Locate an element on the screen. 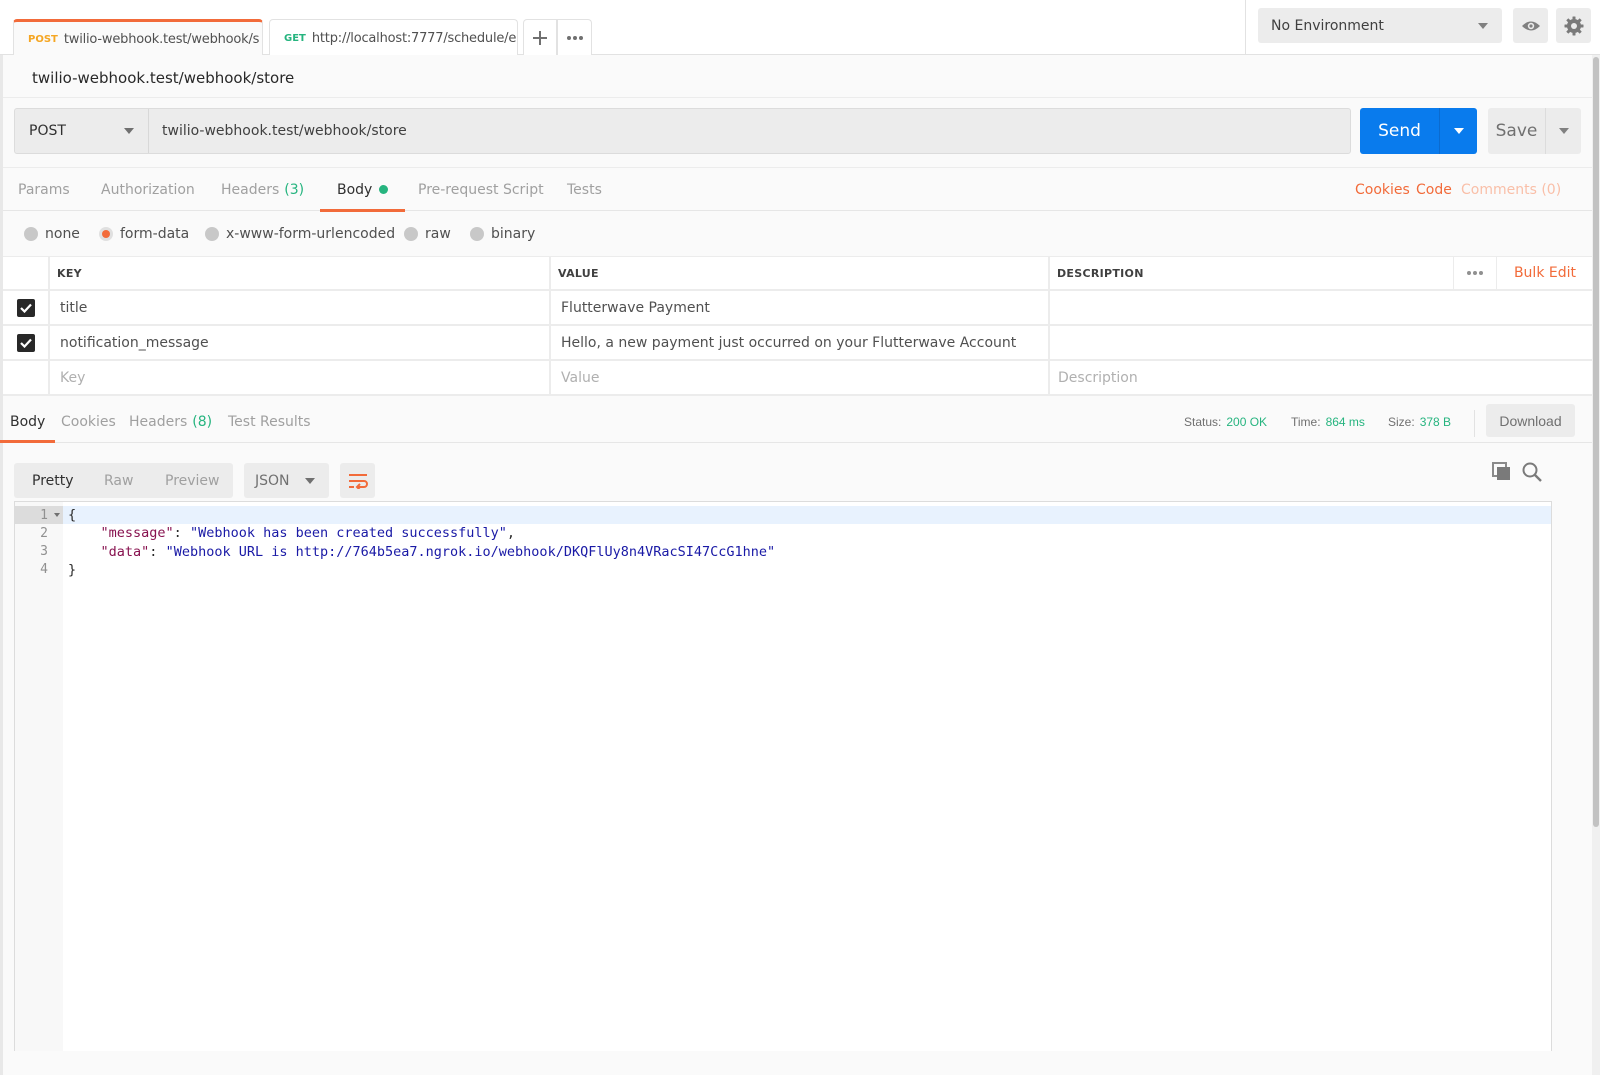 This screenshot has width=1600, height=1075. radio-raw: raw is located at coordinates (427, 234).